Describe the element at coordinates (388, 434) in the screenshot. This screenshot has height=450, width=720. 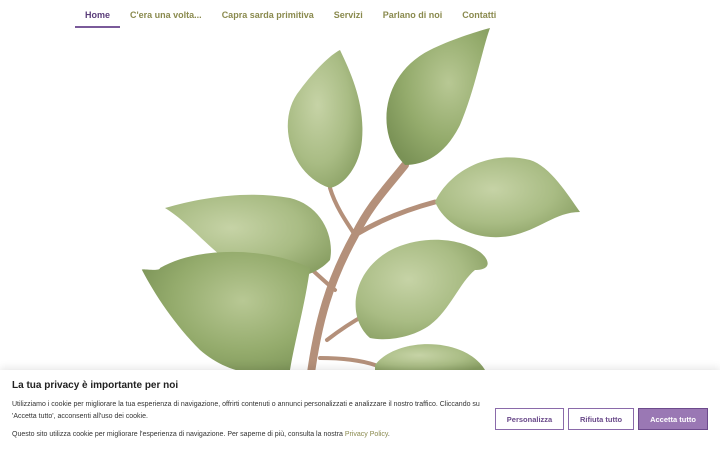
I see `cookie-policy-note-end: .` at that location.